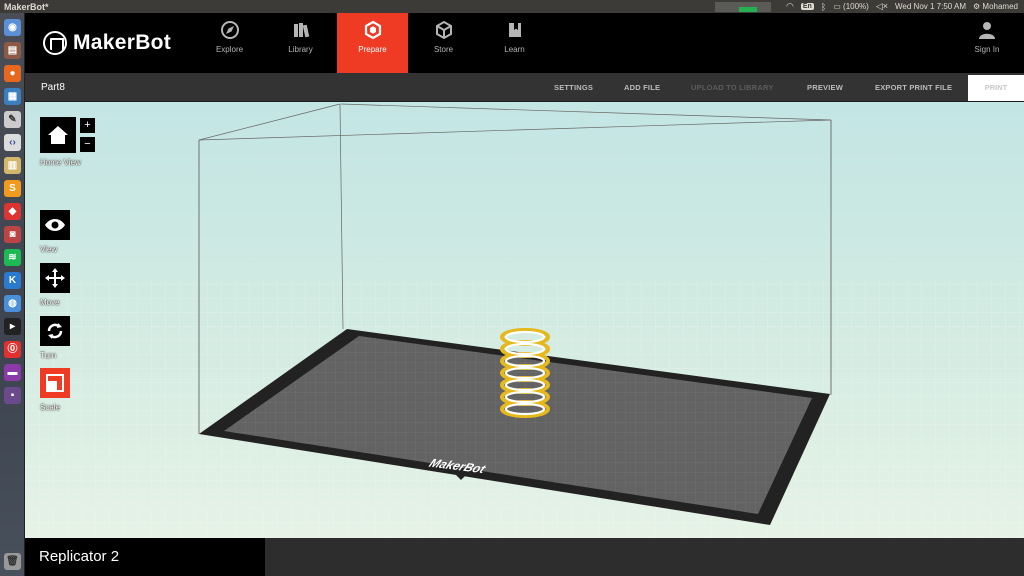  What do you see at coordinates (851, 6) in the screenshot?
I see `battery-indicator: ▭ (100%)` at bounding box center [851, 6].